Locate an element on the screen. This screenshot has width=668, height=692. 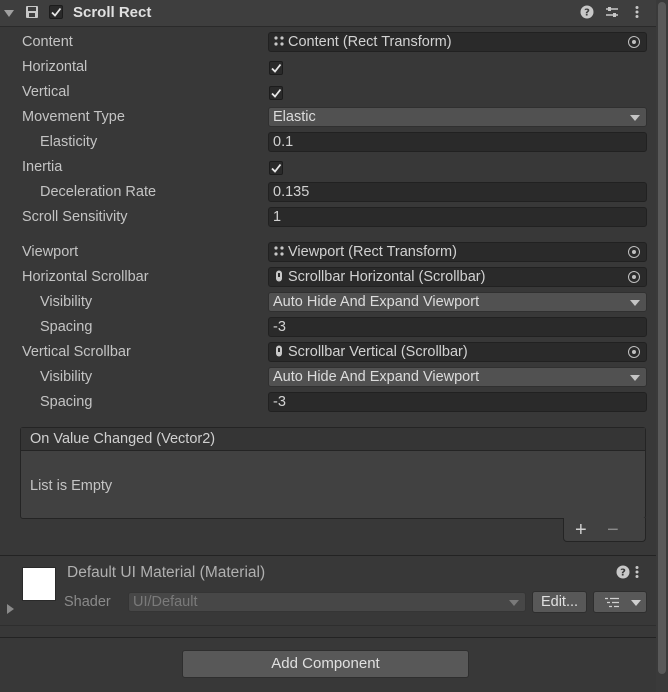
vertical-visibility-dropdown: Auto Hide And Expand Viewport is located at coordinates (457, 377).